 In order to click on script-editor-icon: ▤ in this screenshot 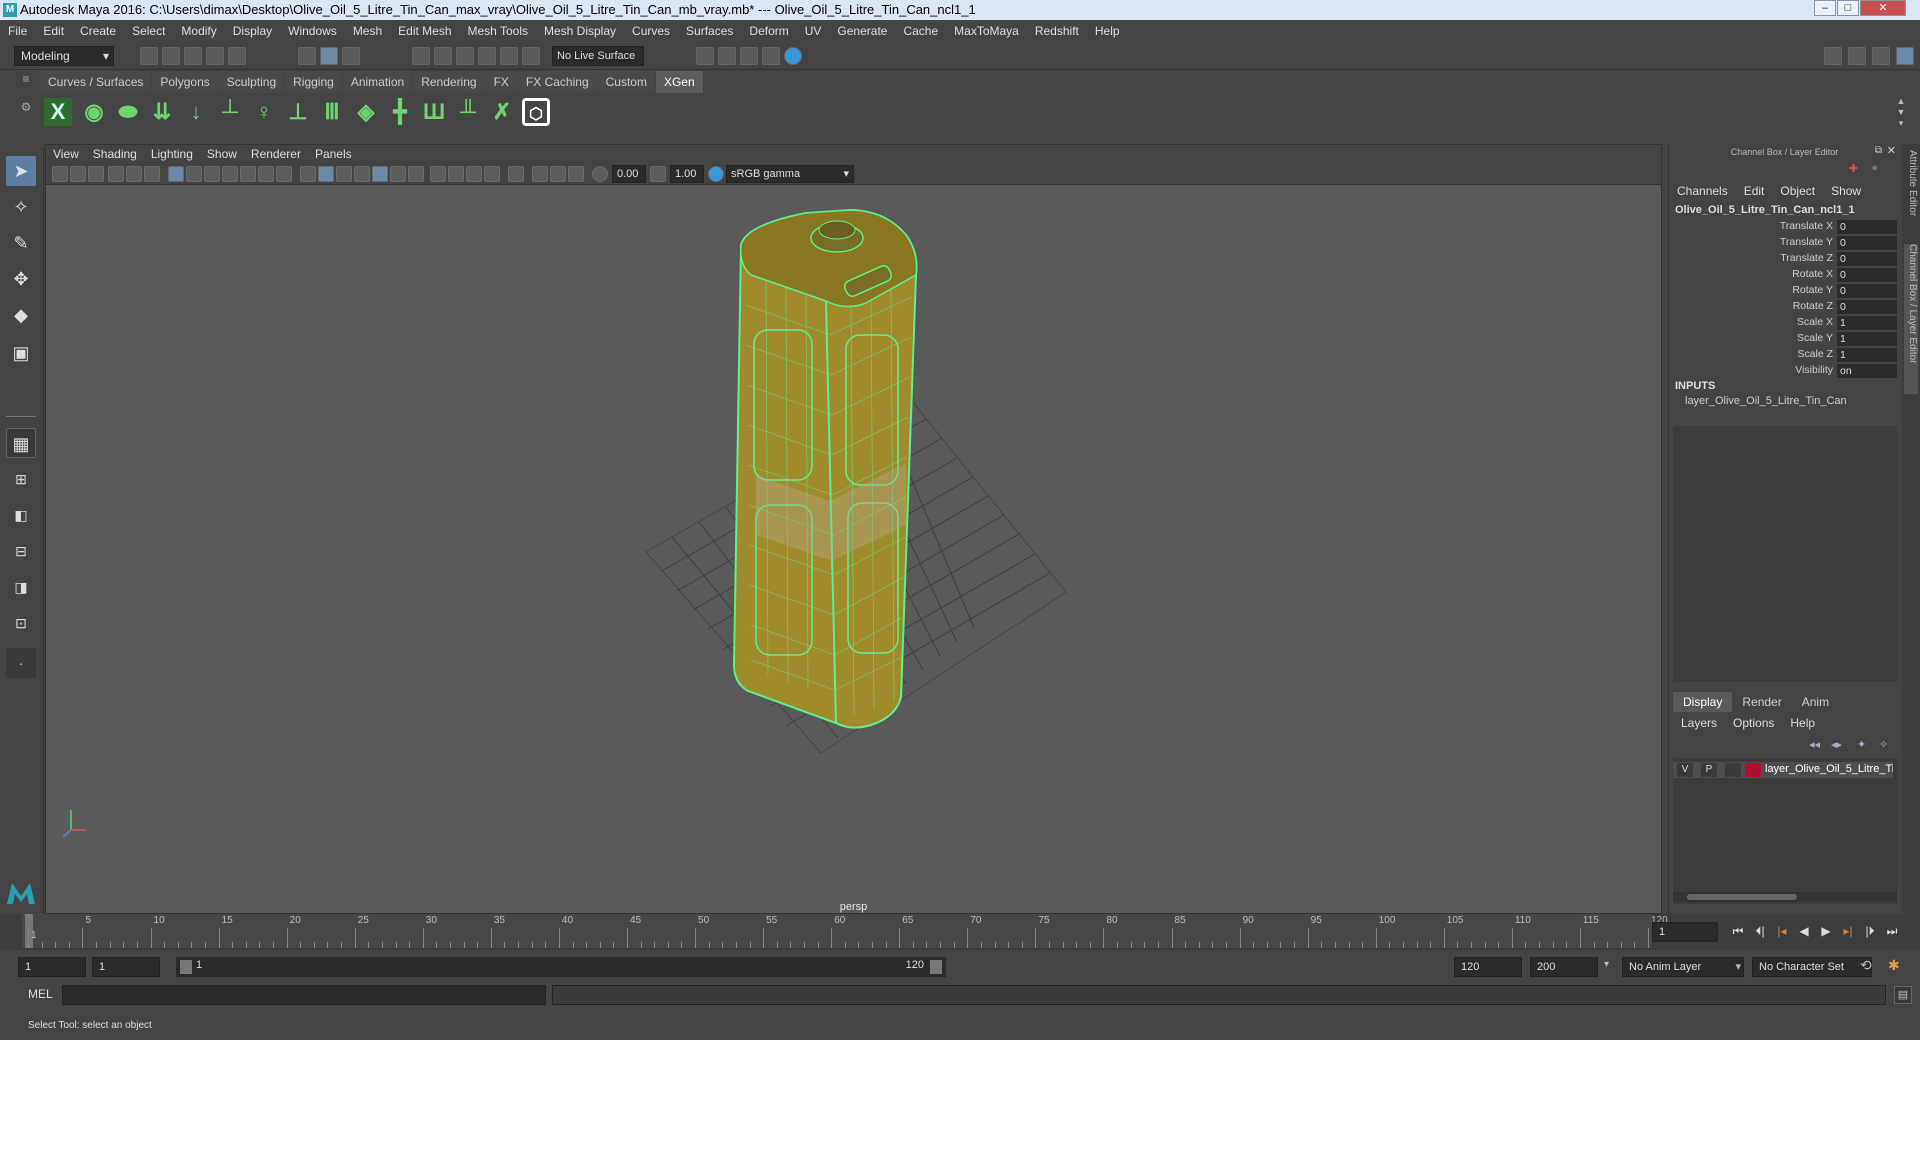, I will do `click(1903, 995)`.